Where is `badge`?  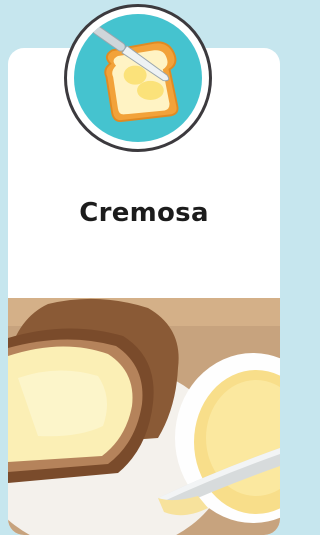 badge is located at coordinates (138, 78).